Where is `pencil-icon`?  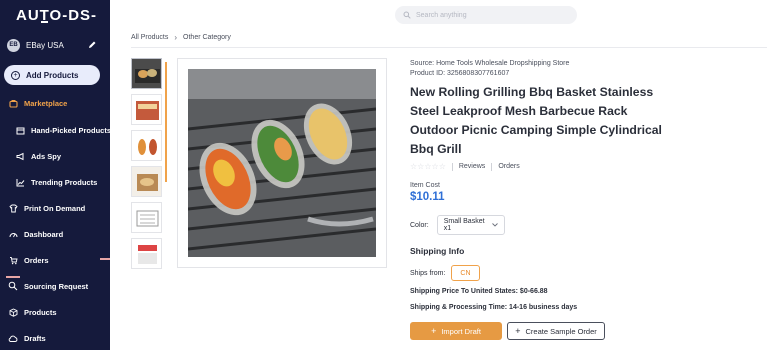
pencil-icon is located at coordinates (92, 44).